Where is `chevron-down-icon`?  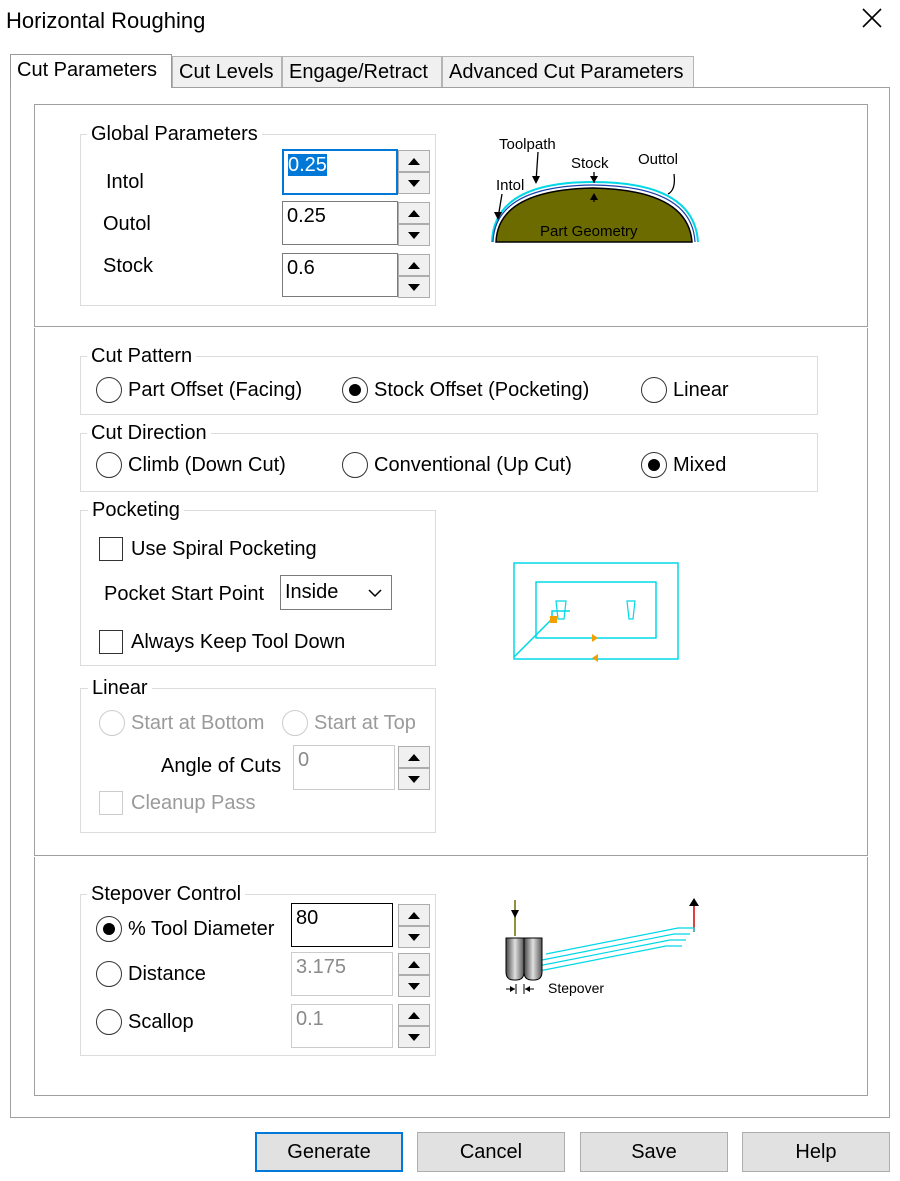 chevron-down-icon is located at coordinates (375, 595).